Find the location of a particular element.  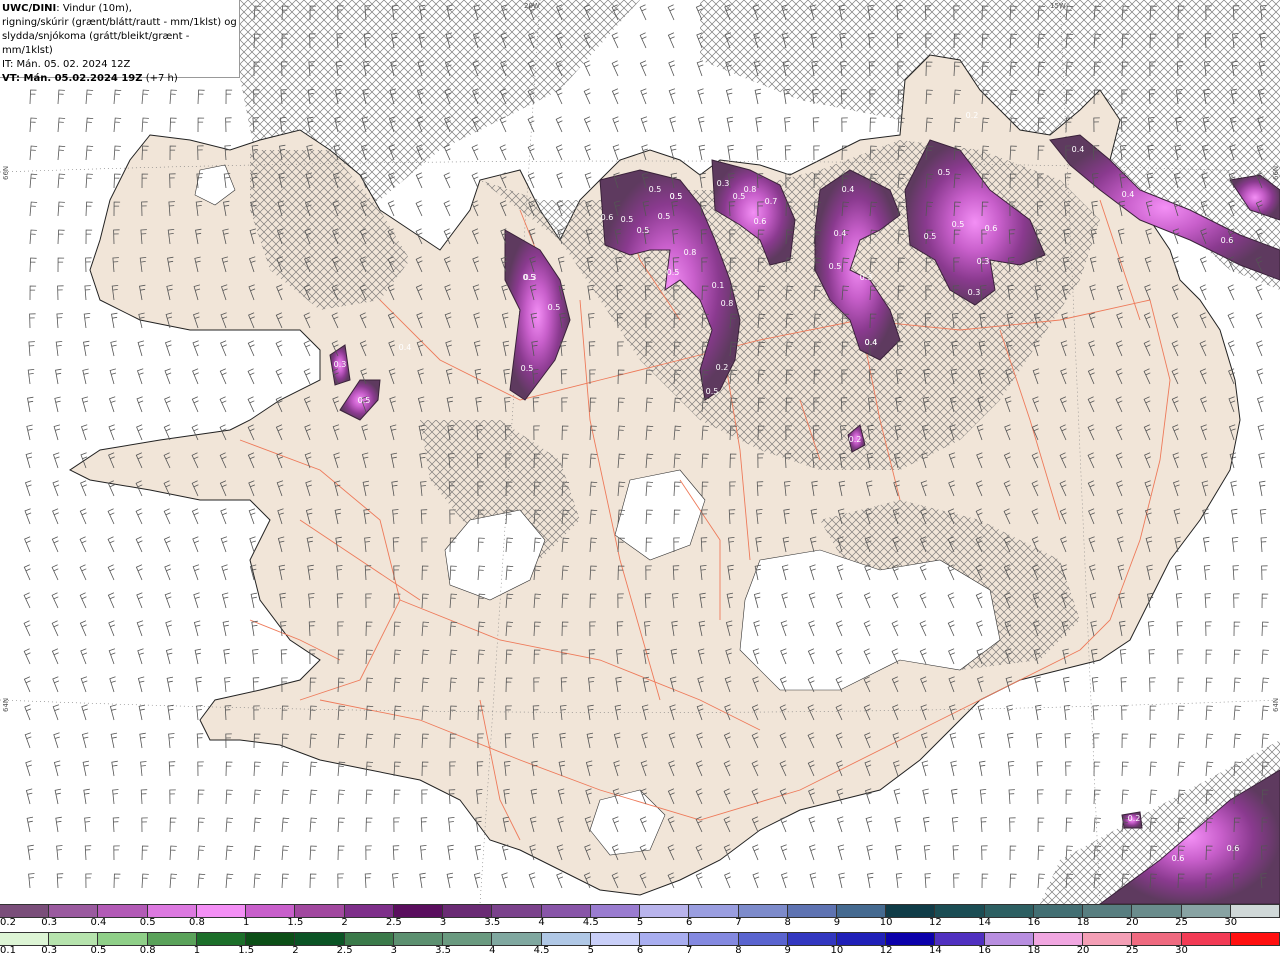

snow-label: 4.5 is located at coordinates (590, 922).